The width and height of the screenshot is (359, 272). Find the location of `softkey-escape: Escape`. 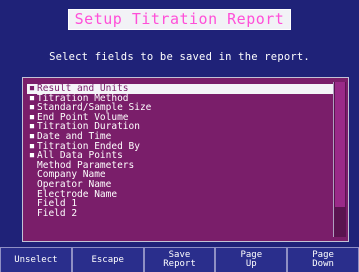

softkey-escape: Escape is located at coordinates (107, 259).